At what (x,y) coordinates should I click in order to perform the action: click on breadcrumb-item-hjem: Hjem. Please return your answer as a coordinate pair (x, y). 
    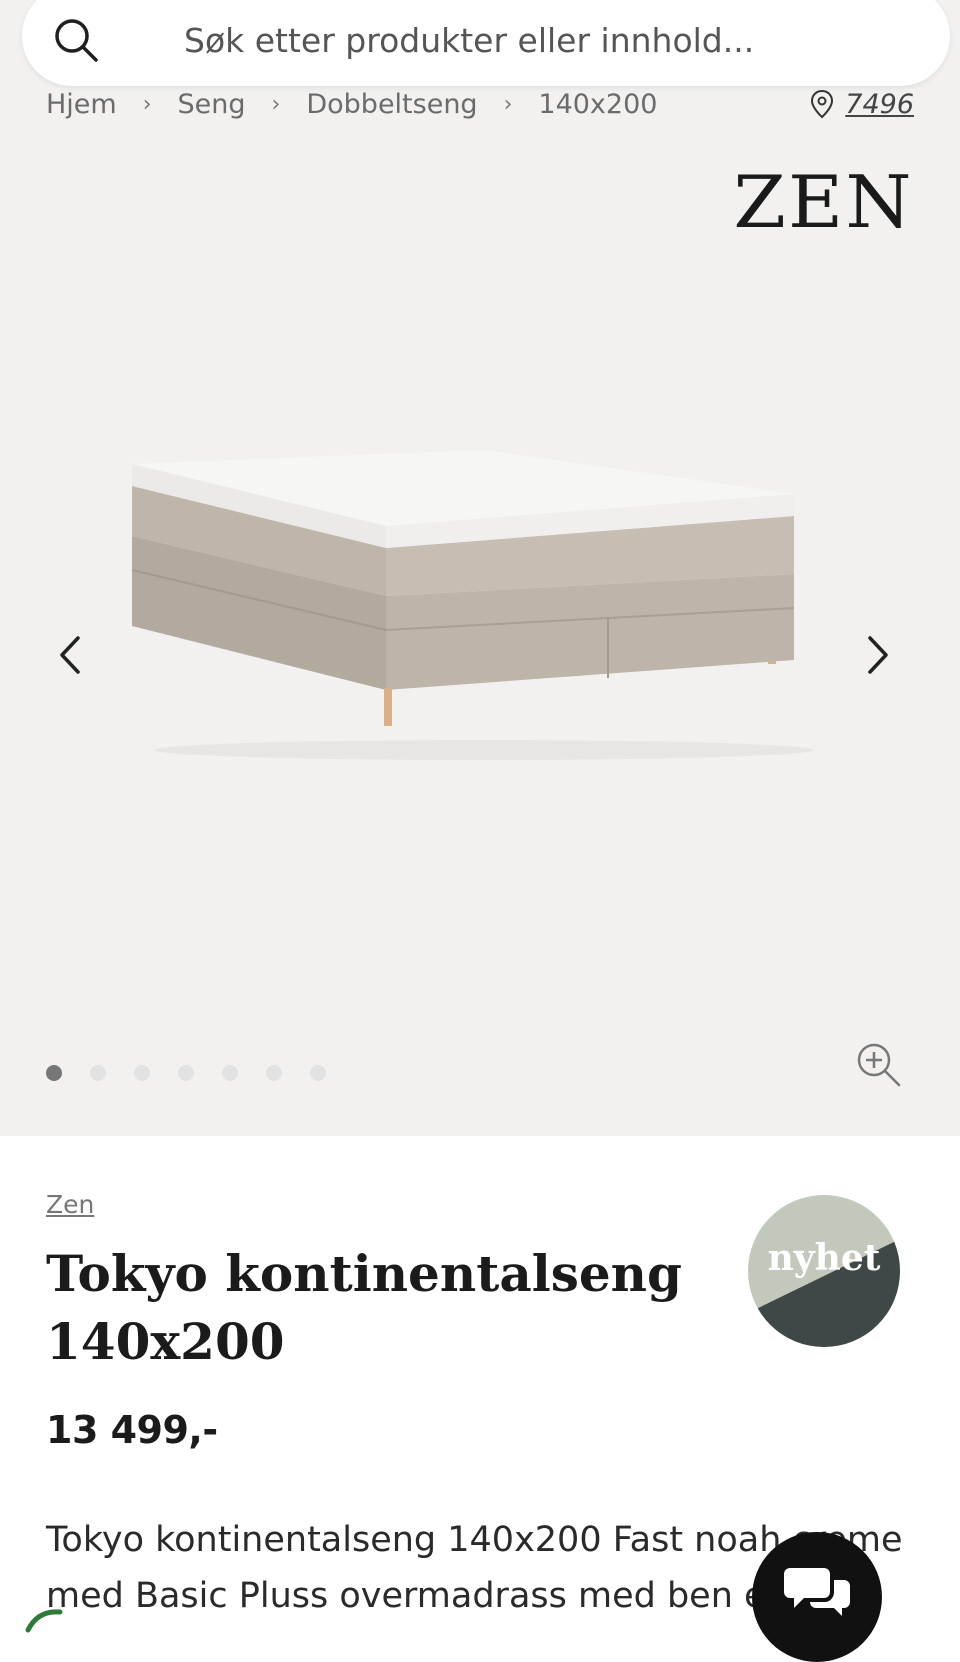
    Looking at the image, I should click on (81, 104).